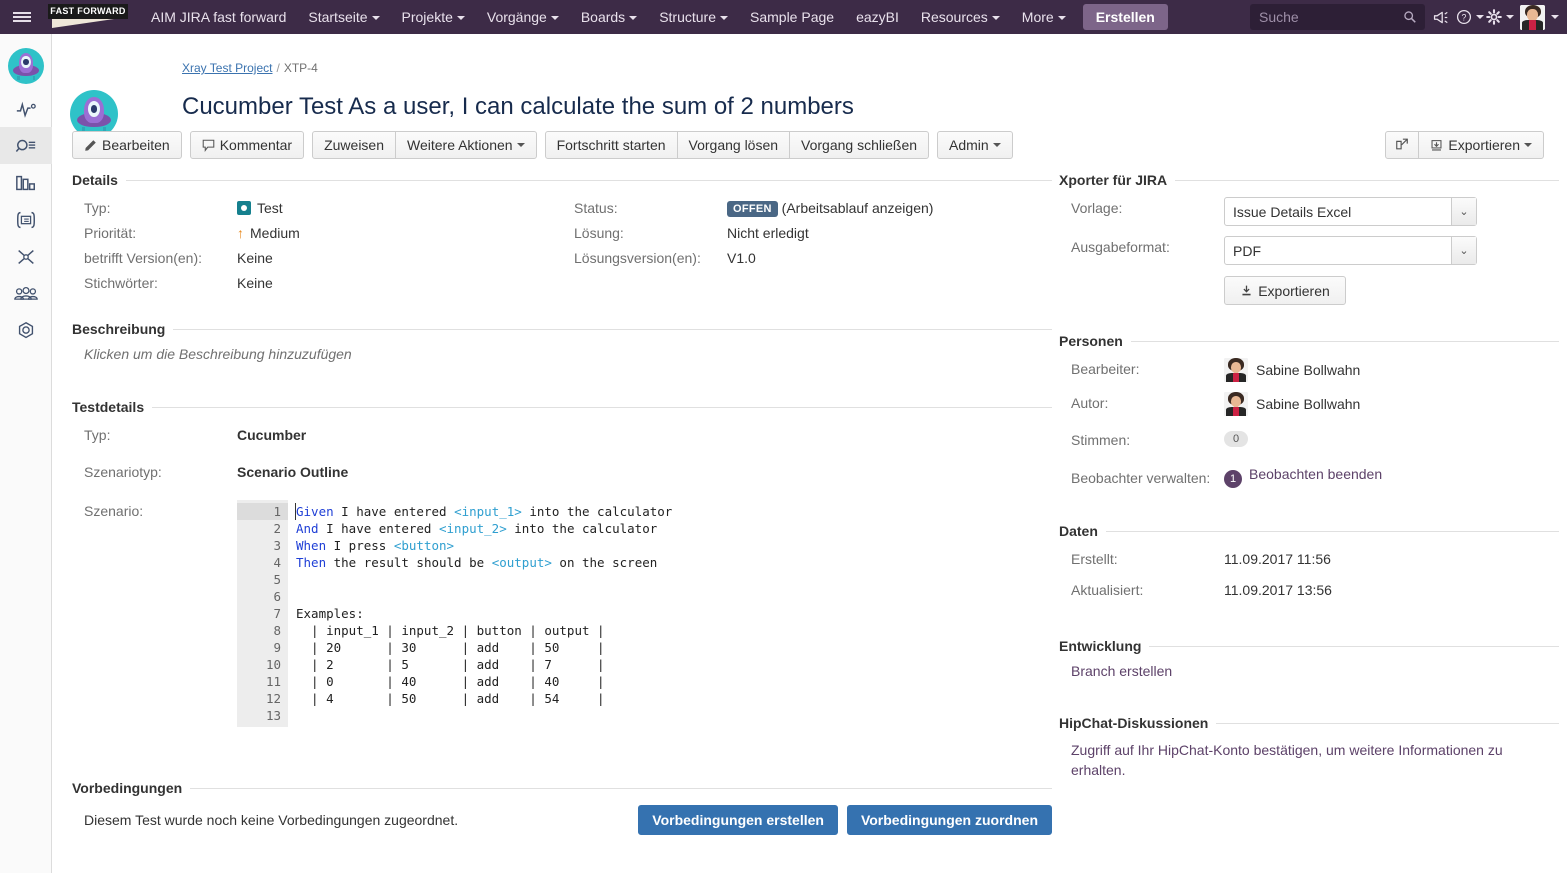 This screenshot has width=1567, height=873. I want to click on announcements-megaphone-icon, so click(1440, 17).